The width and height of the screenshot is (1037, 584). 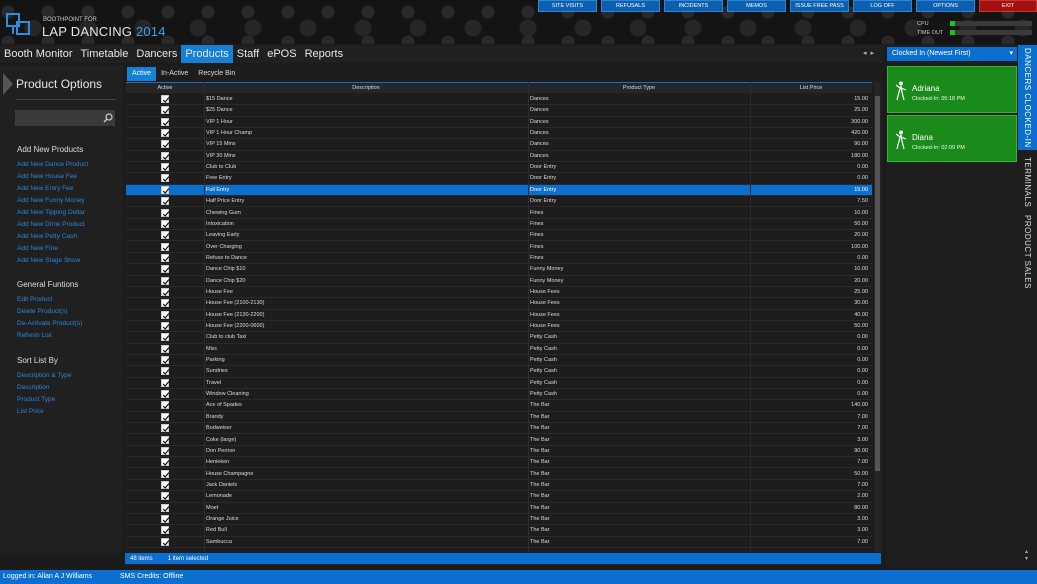 What do you see at coordinates (882, 6) in the screenshot?
I see `log-off-button: LOG OFF` at bounding box center [882, 6].